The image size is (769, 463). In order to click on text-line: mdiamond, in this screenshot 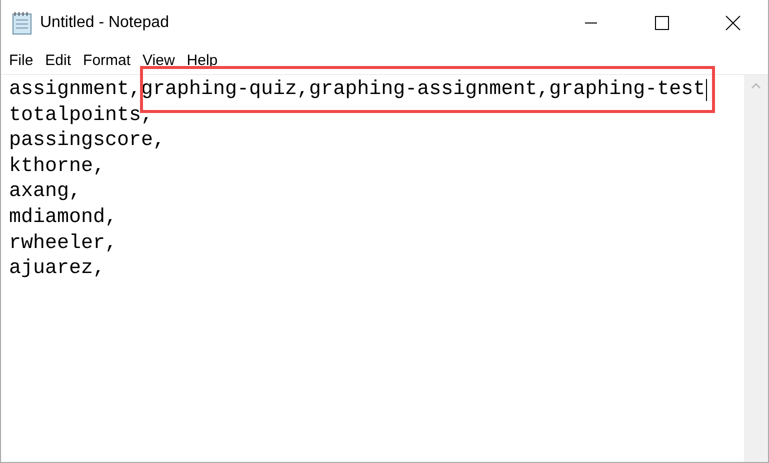, I will do `click(63, 217)`.